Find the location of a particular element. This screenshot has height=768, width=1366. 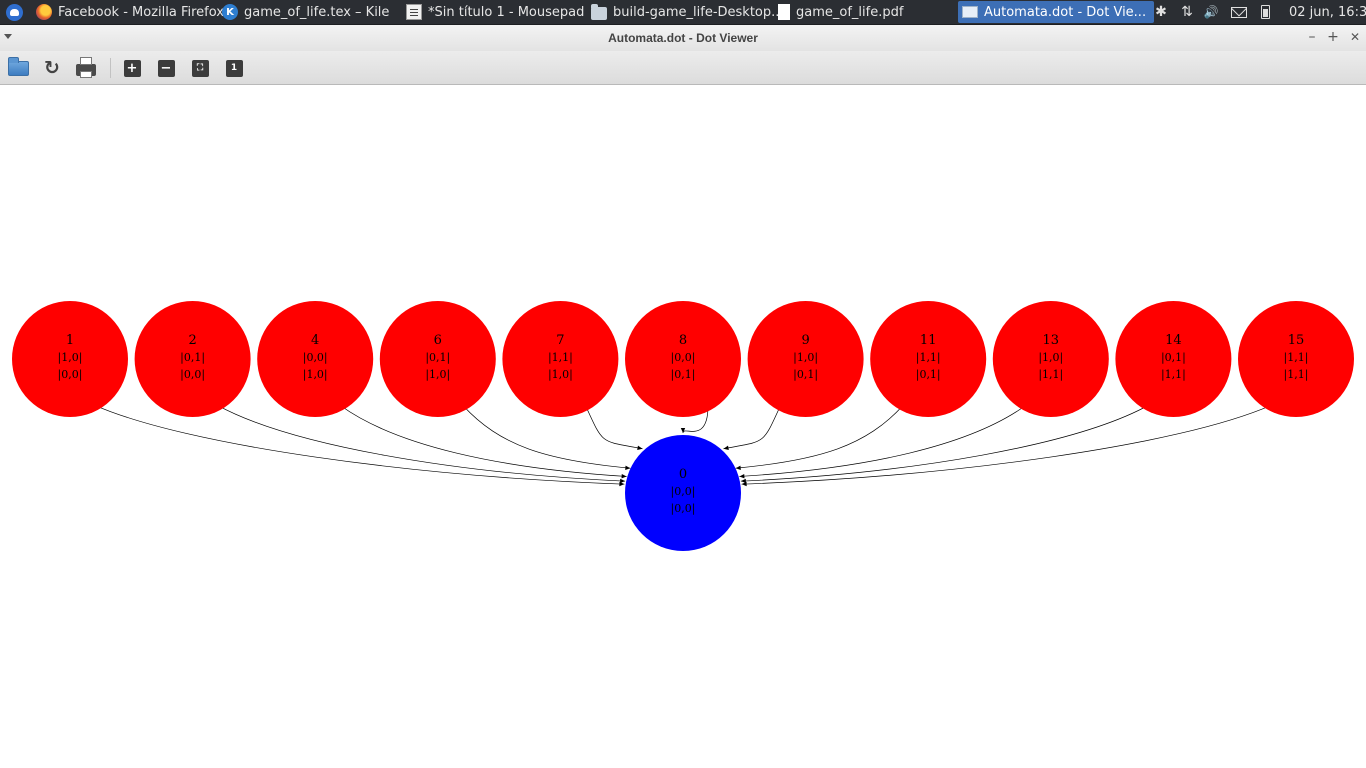

reload-icon: ↻ is located at coordinates (52, 68).